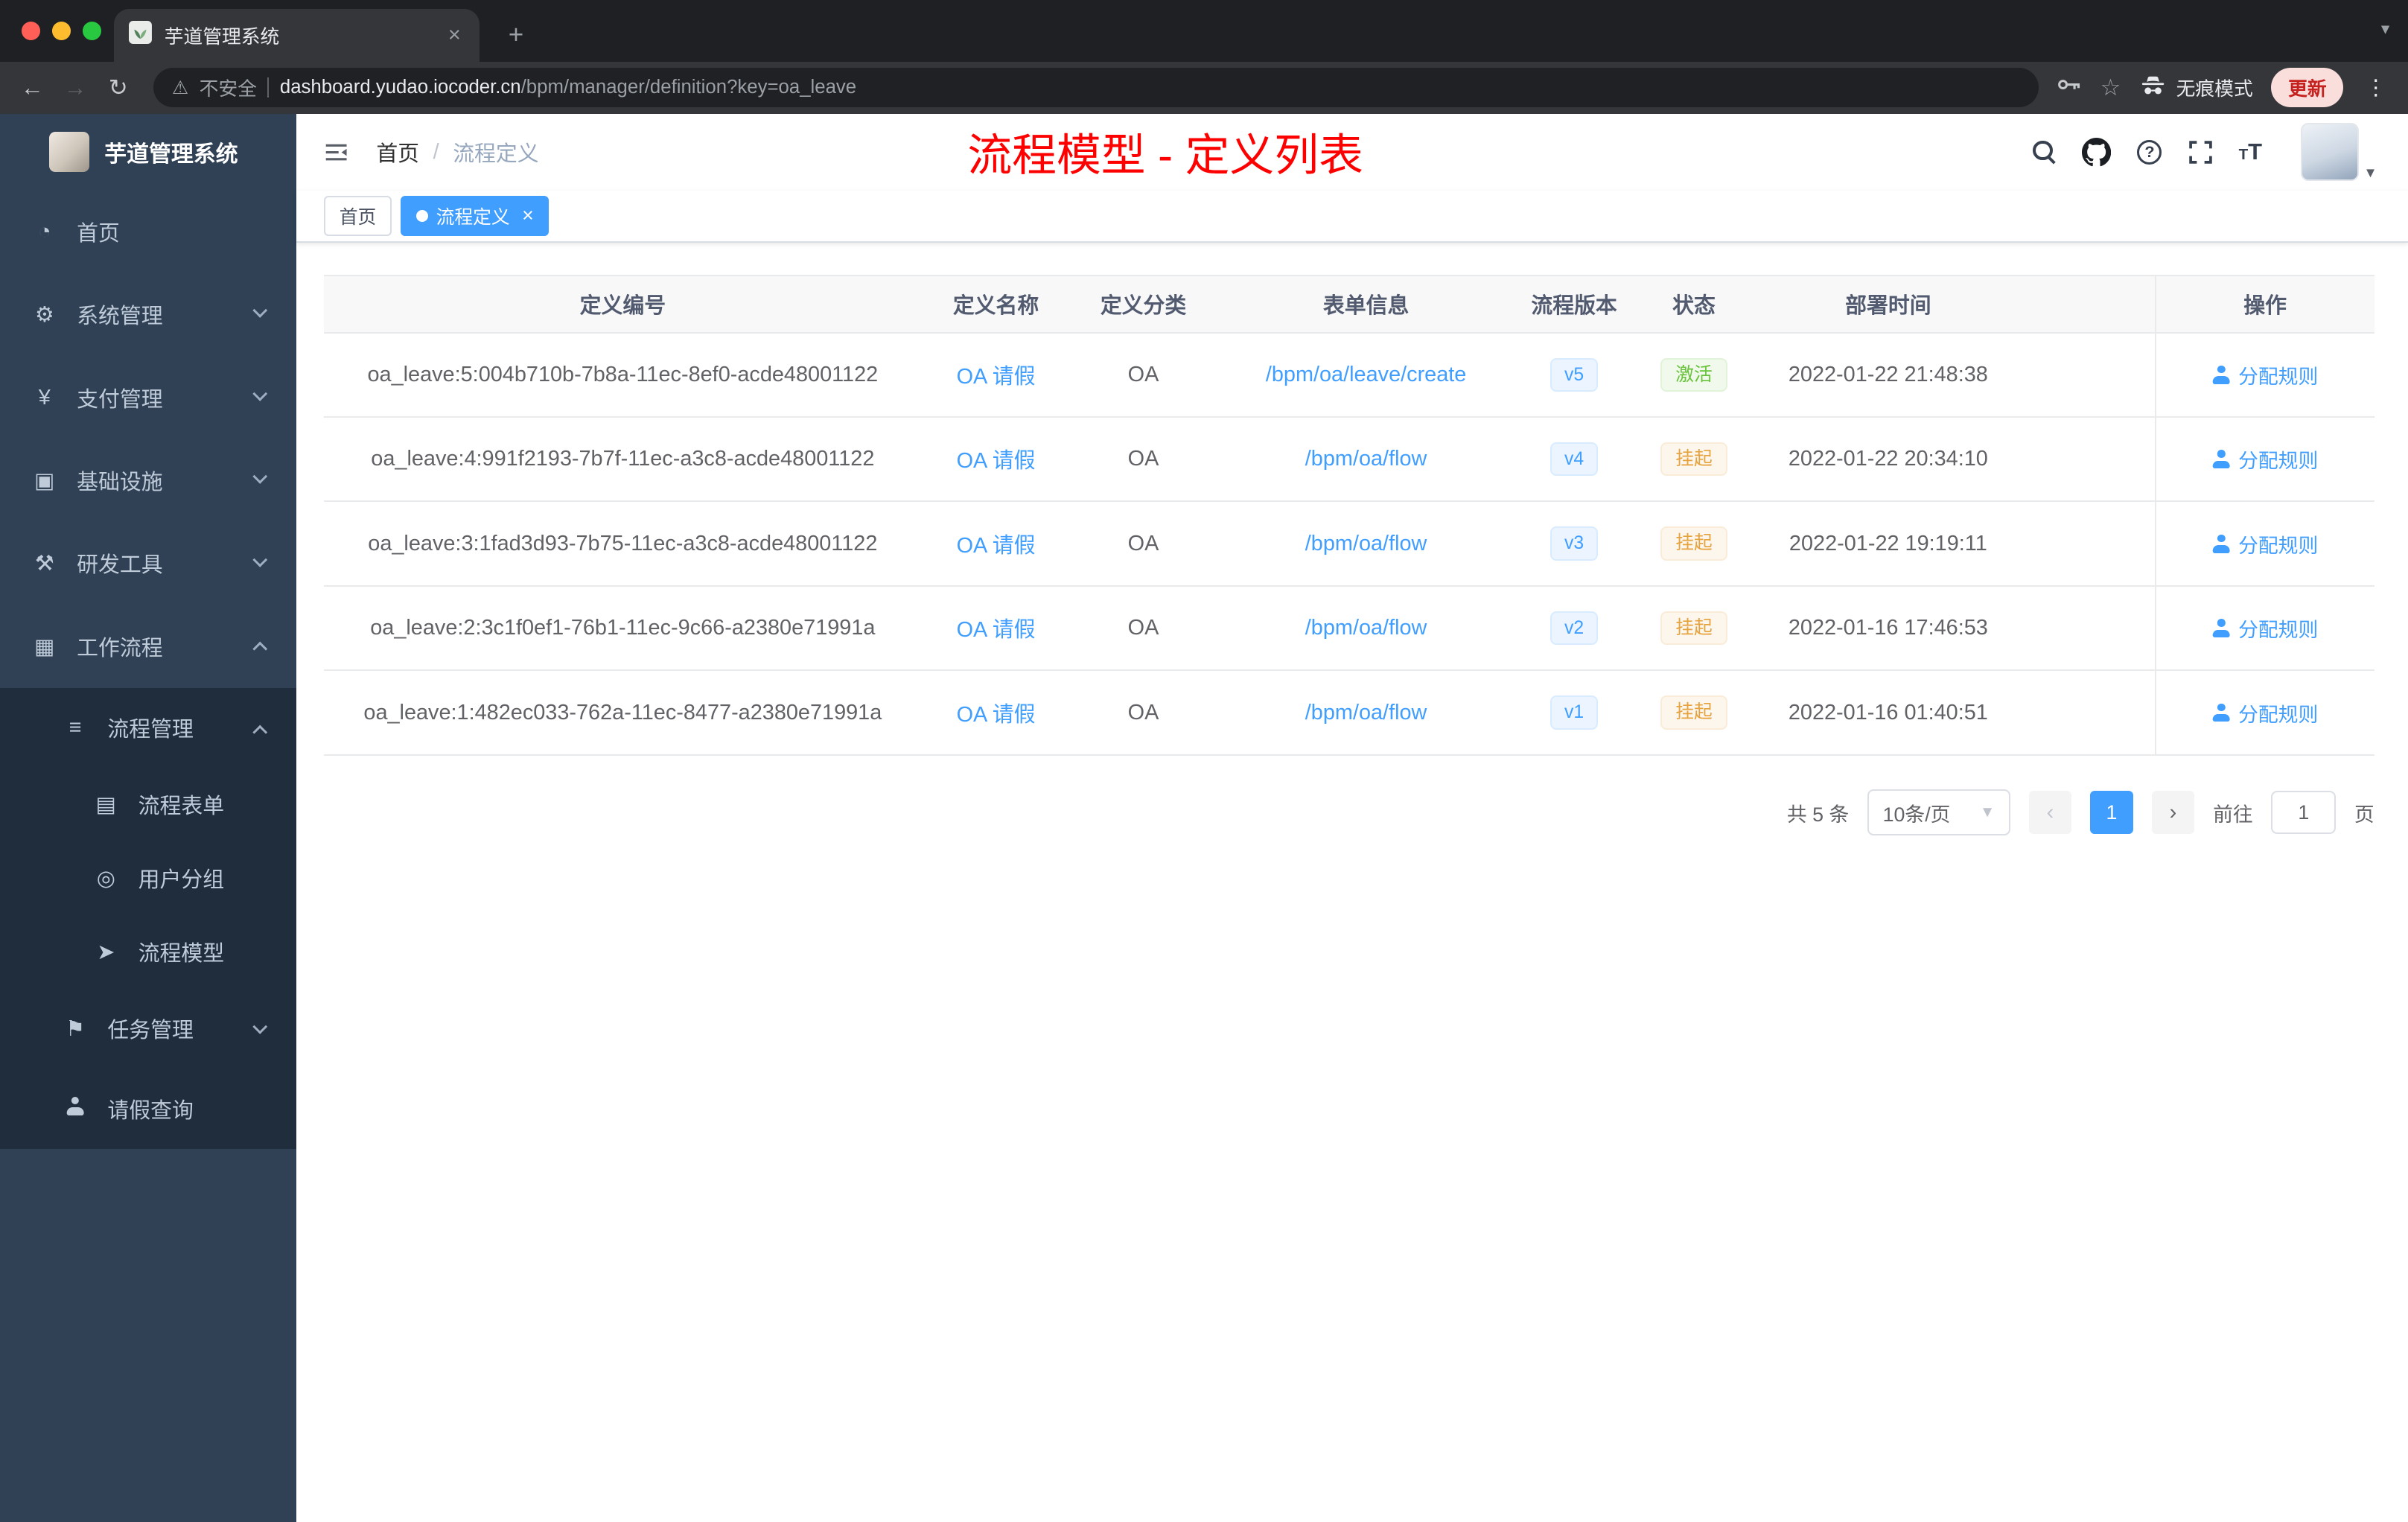  What do you see at coordinates (1165, 155) in the screenshot?
I see `page-annotation: 流程模型 - 定义列表` at bounding box center [1165, 155].